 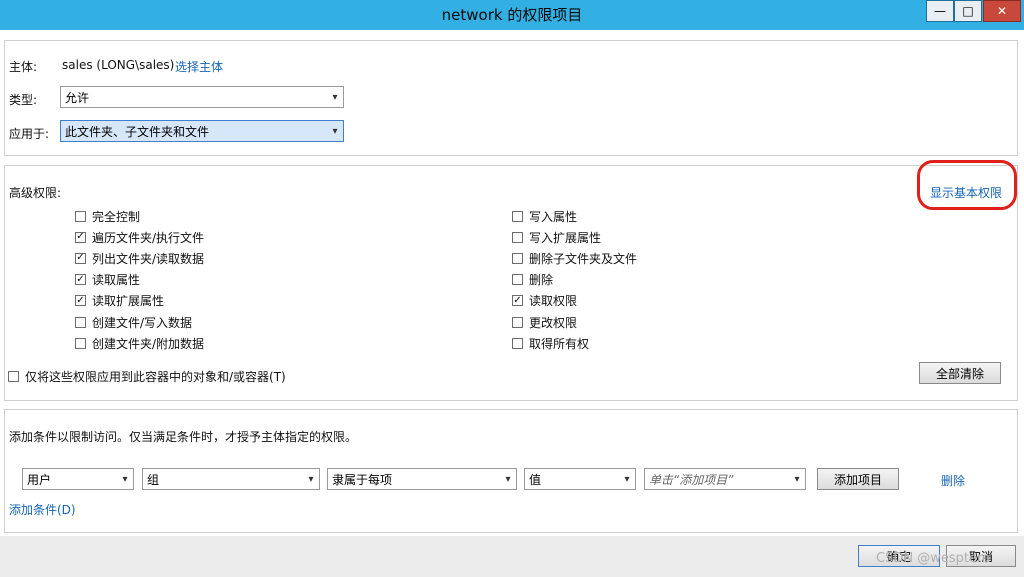 I want to click on apply-only-label: 仅将这些权限应用到此容器中的对象和/或容器(T), so click(x=155, y=376).